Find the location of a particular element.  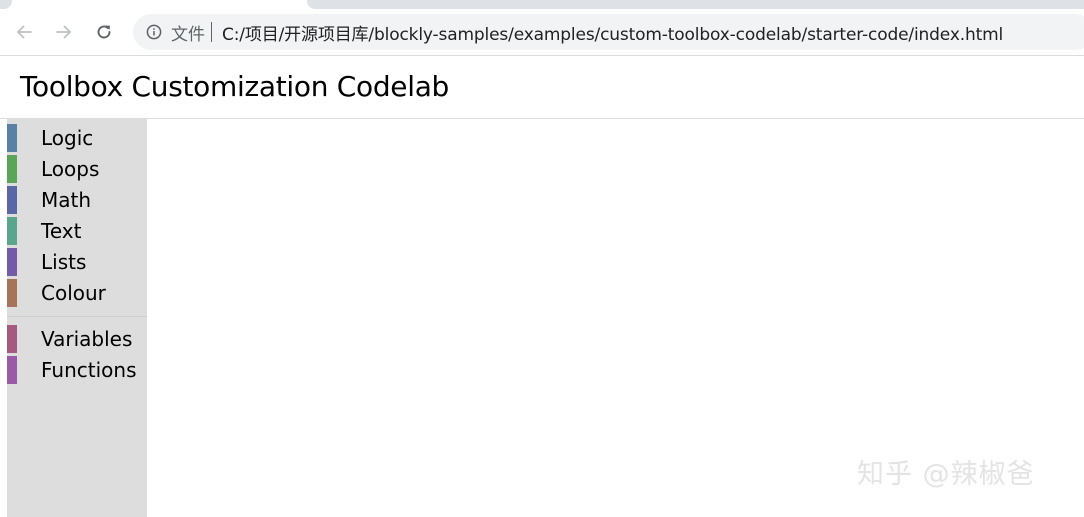

toolbox-category-functions: Functions is located at coordinates (77, 370).